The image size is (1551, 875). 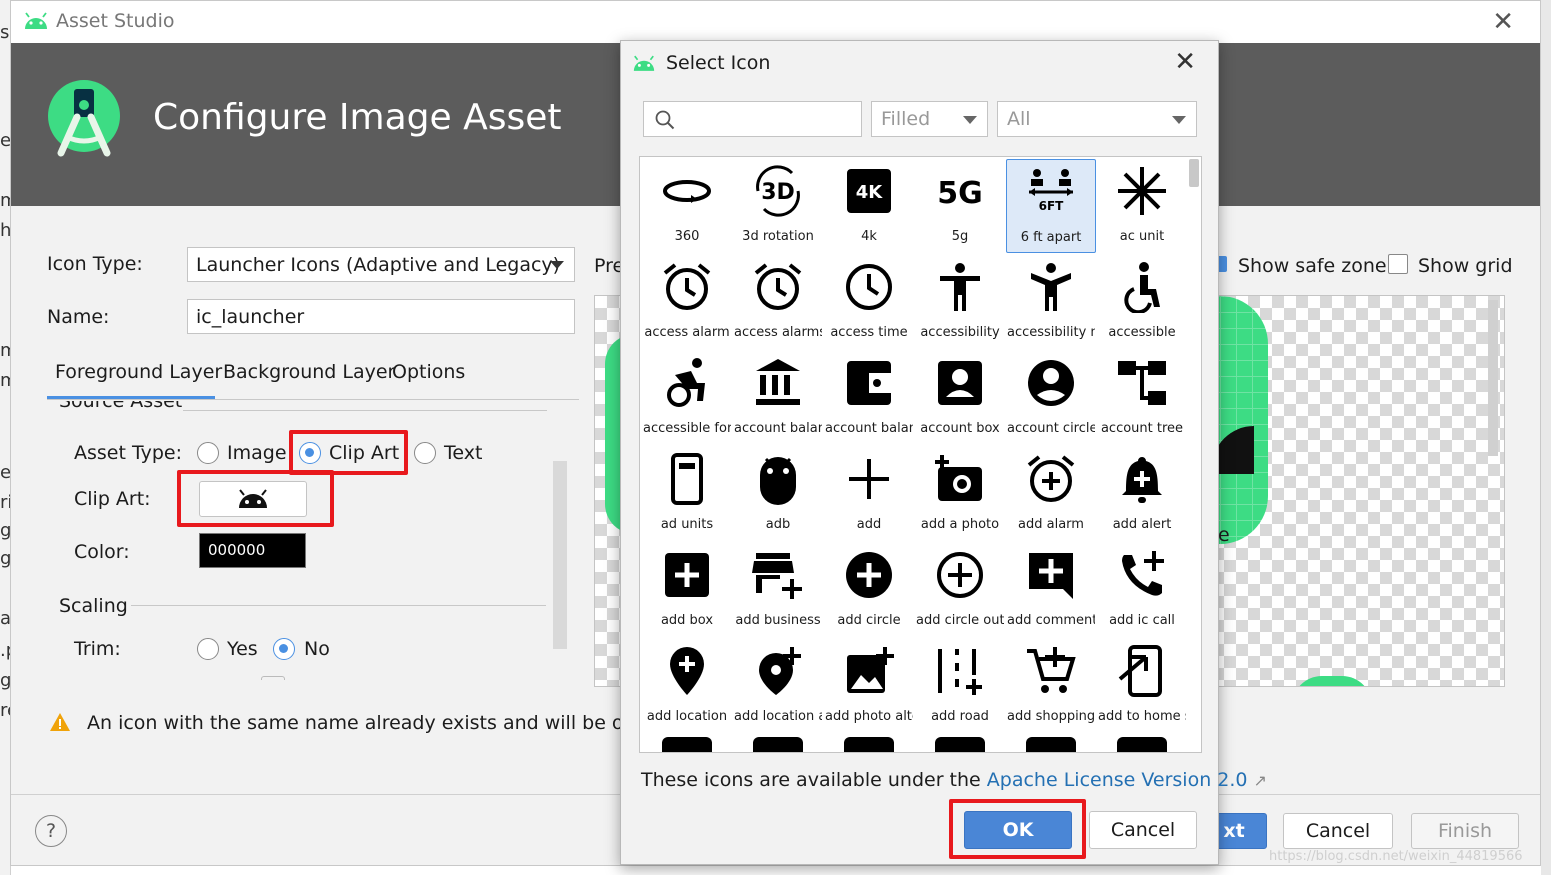 What do you see at coordinates (1051, 524) in the screenshot?
I see `icon-cell-label: add alarm` at bounding box center [1051, 524].